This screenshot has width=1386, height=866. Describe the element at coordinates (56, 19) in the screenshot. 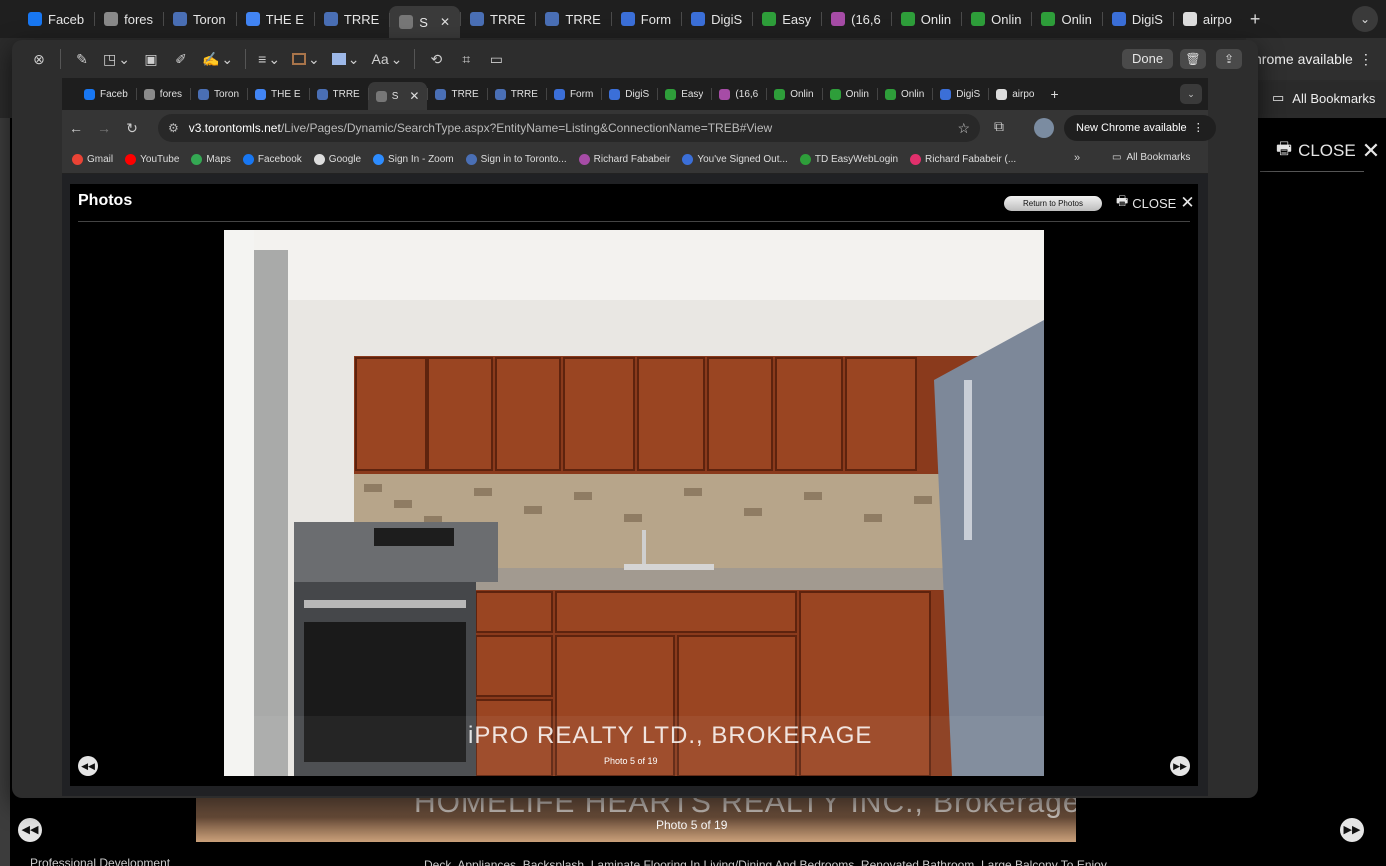

I see `outer-tab: Faceb` at that location.